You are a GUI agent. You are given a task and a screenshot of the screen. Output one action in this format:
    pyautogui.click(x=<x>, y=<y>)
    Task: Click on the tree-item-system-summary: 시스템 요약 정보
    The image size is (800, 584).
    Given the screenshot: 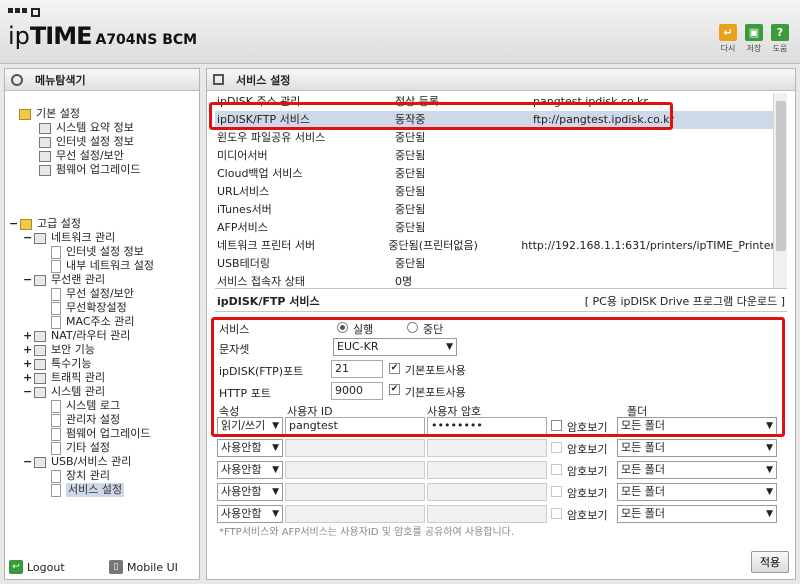 What is the action you would take?
    pyautogui.click(x=86, y=128)
    